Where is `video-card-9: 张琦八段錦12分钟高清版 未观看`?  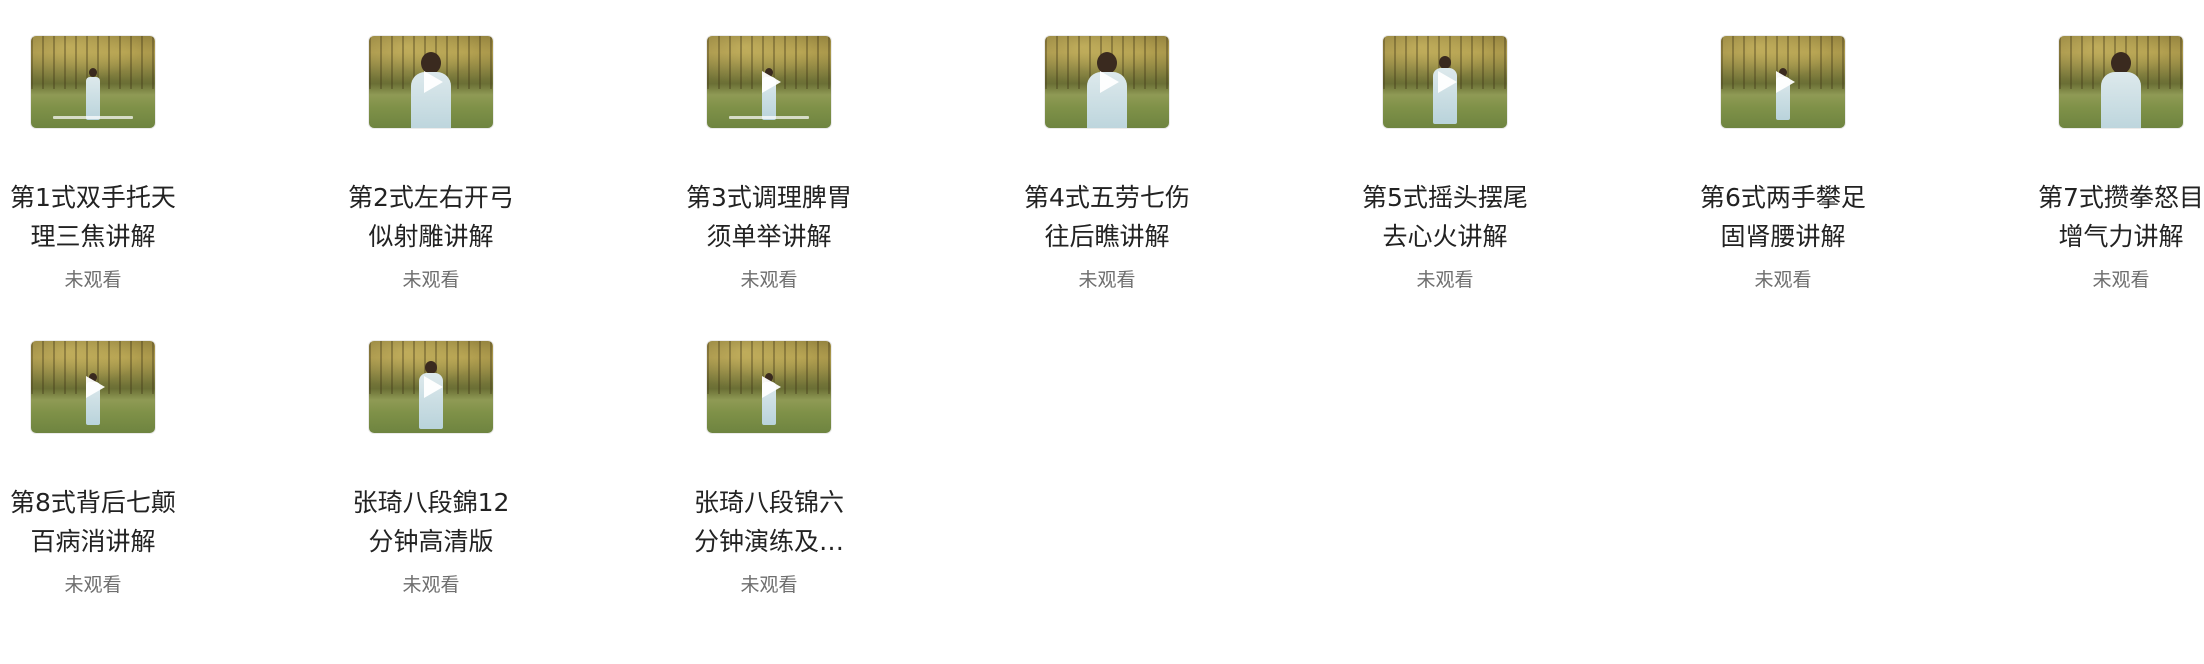
video-card-9: 张琦八段錦12分钟高清版 未观看 is located at coordinates (431, 469).